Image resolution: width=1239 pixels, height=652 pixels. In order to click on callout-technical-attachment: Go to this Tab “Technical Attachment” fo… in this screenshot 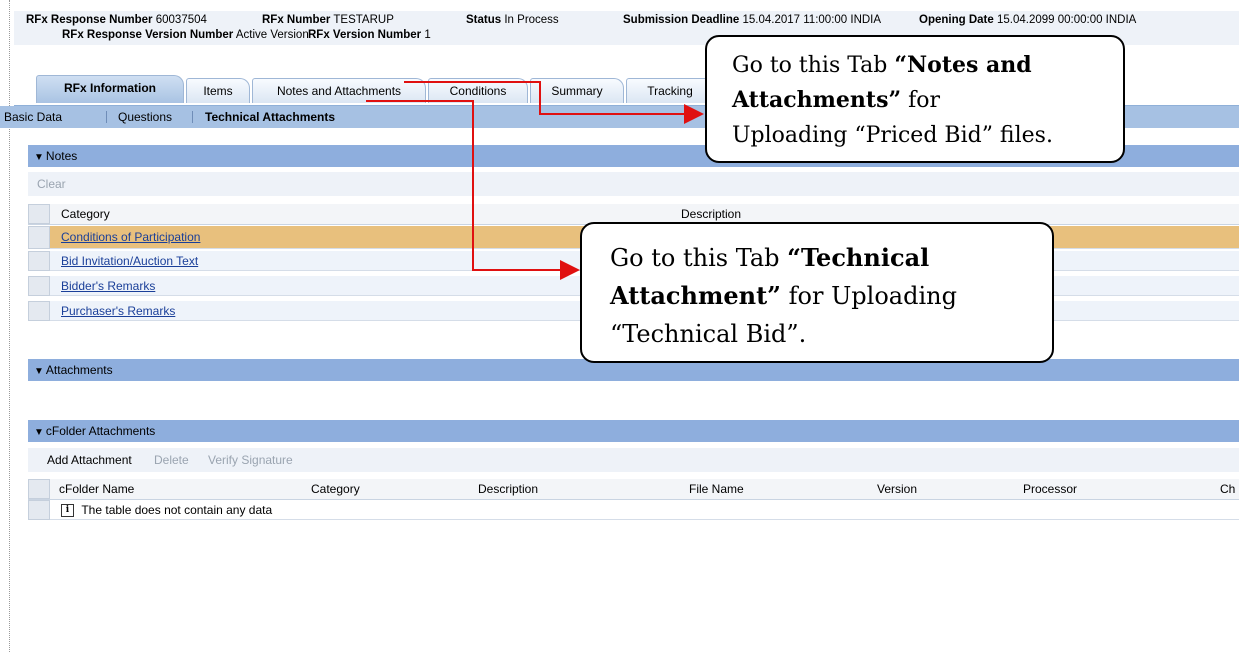, I will do `click(817, 292)`.